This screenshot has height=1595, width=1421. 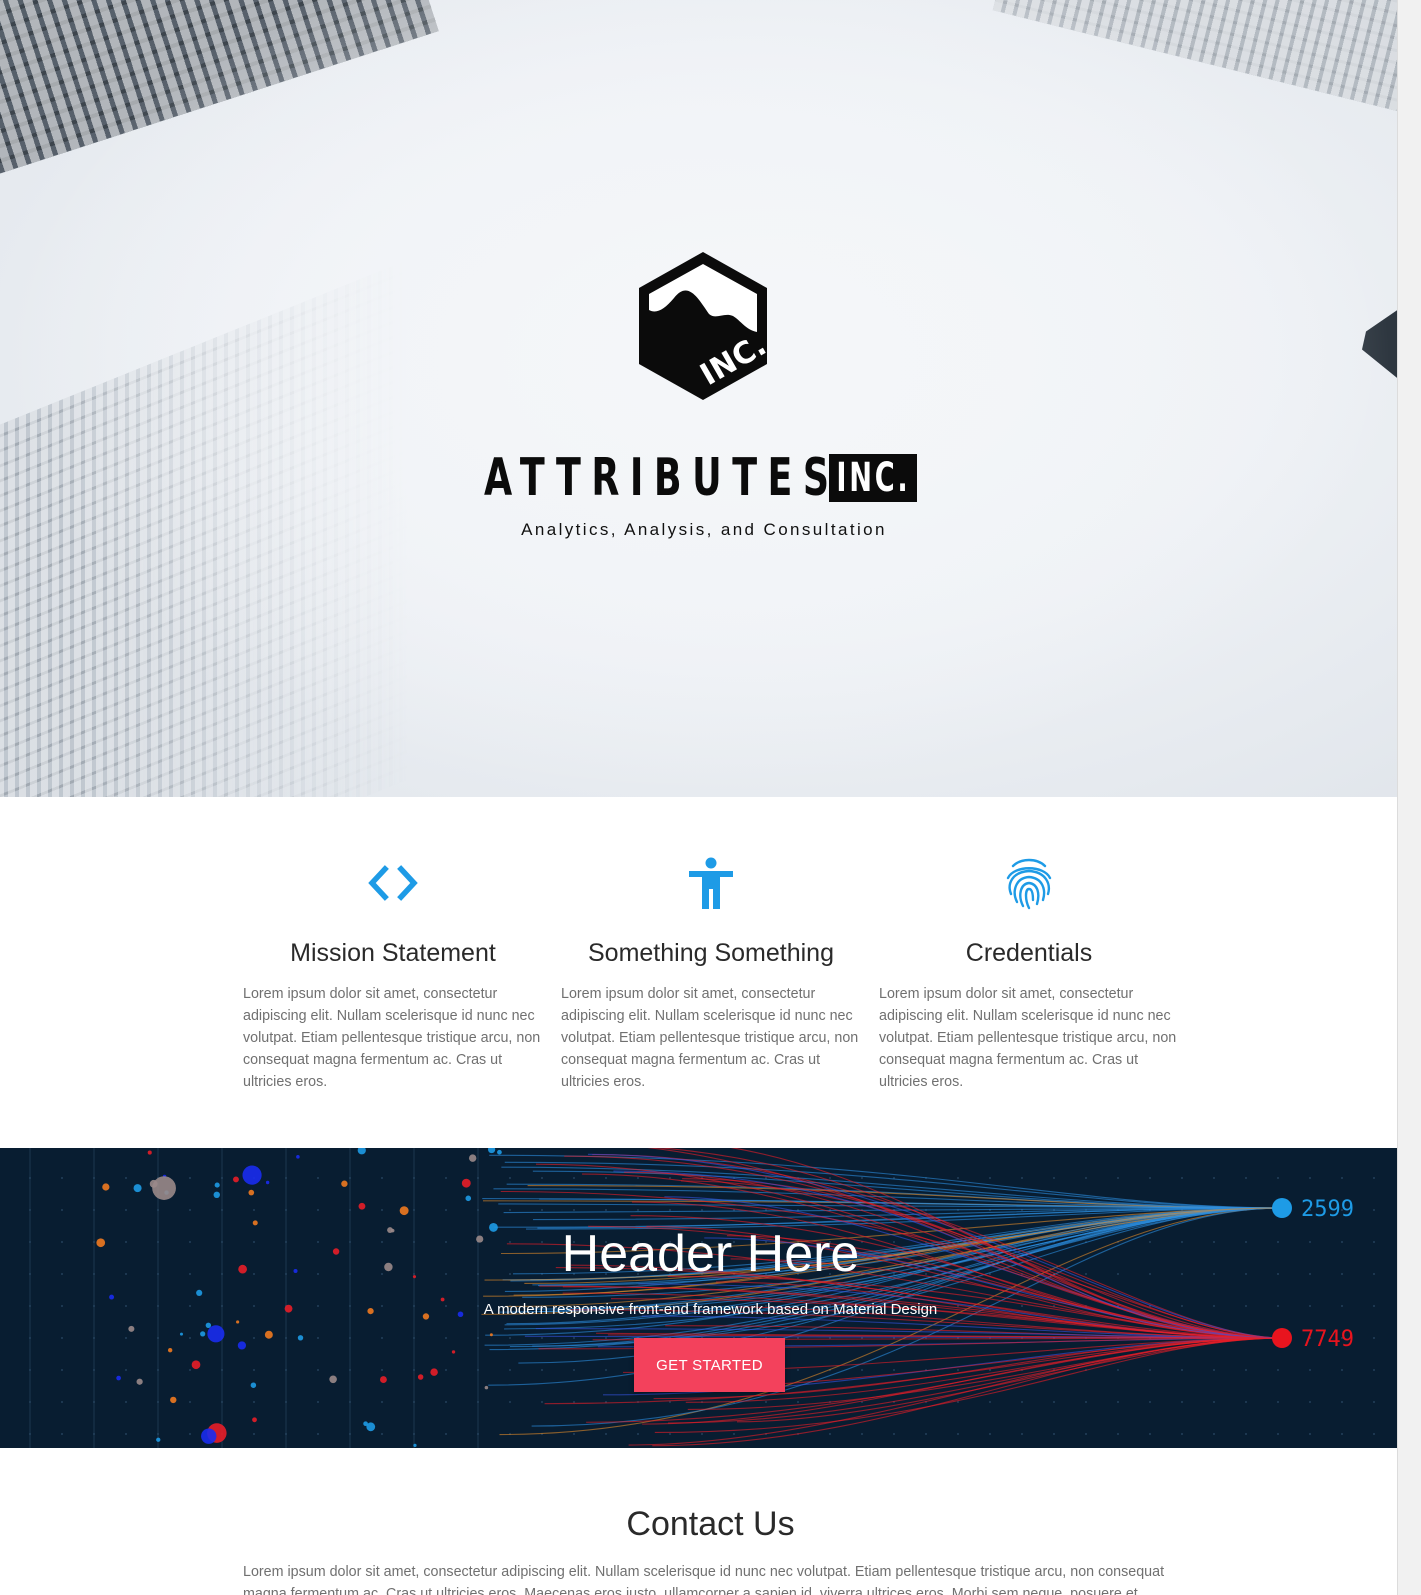 I want to click on code-brackets-icon, so click(x=393, y=883).